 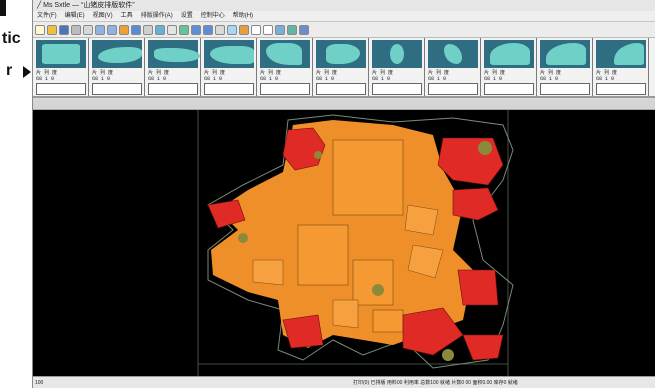 I want to click on print-icon, so click(x=76, y=29).